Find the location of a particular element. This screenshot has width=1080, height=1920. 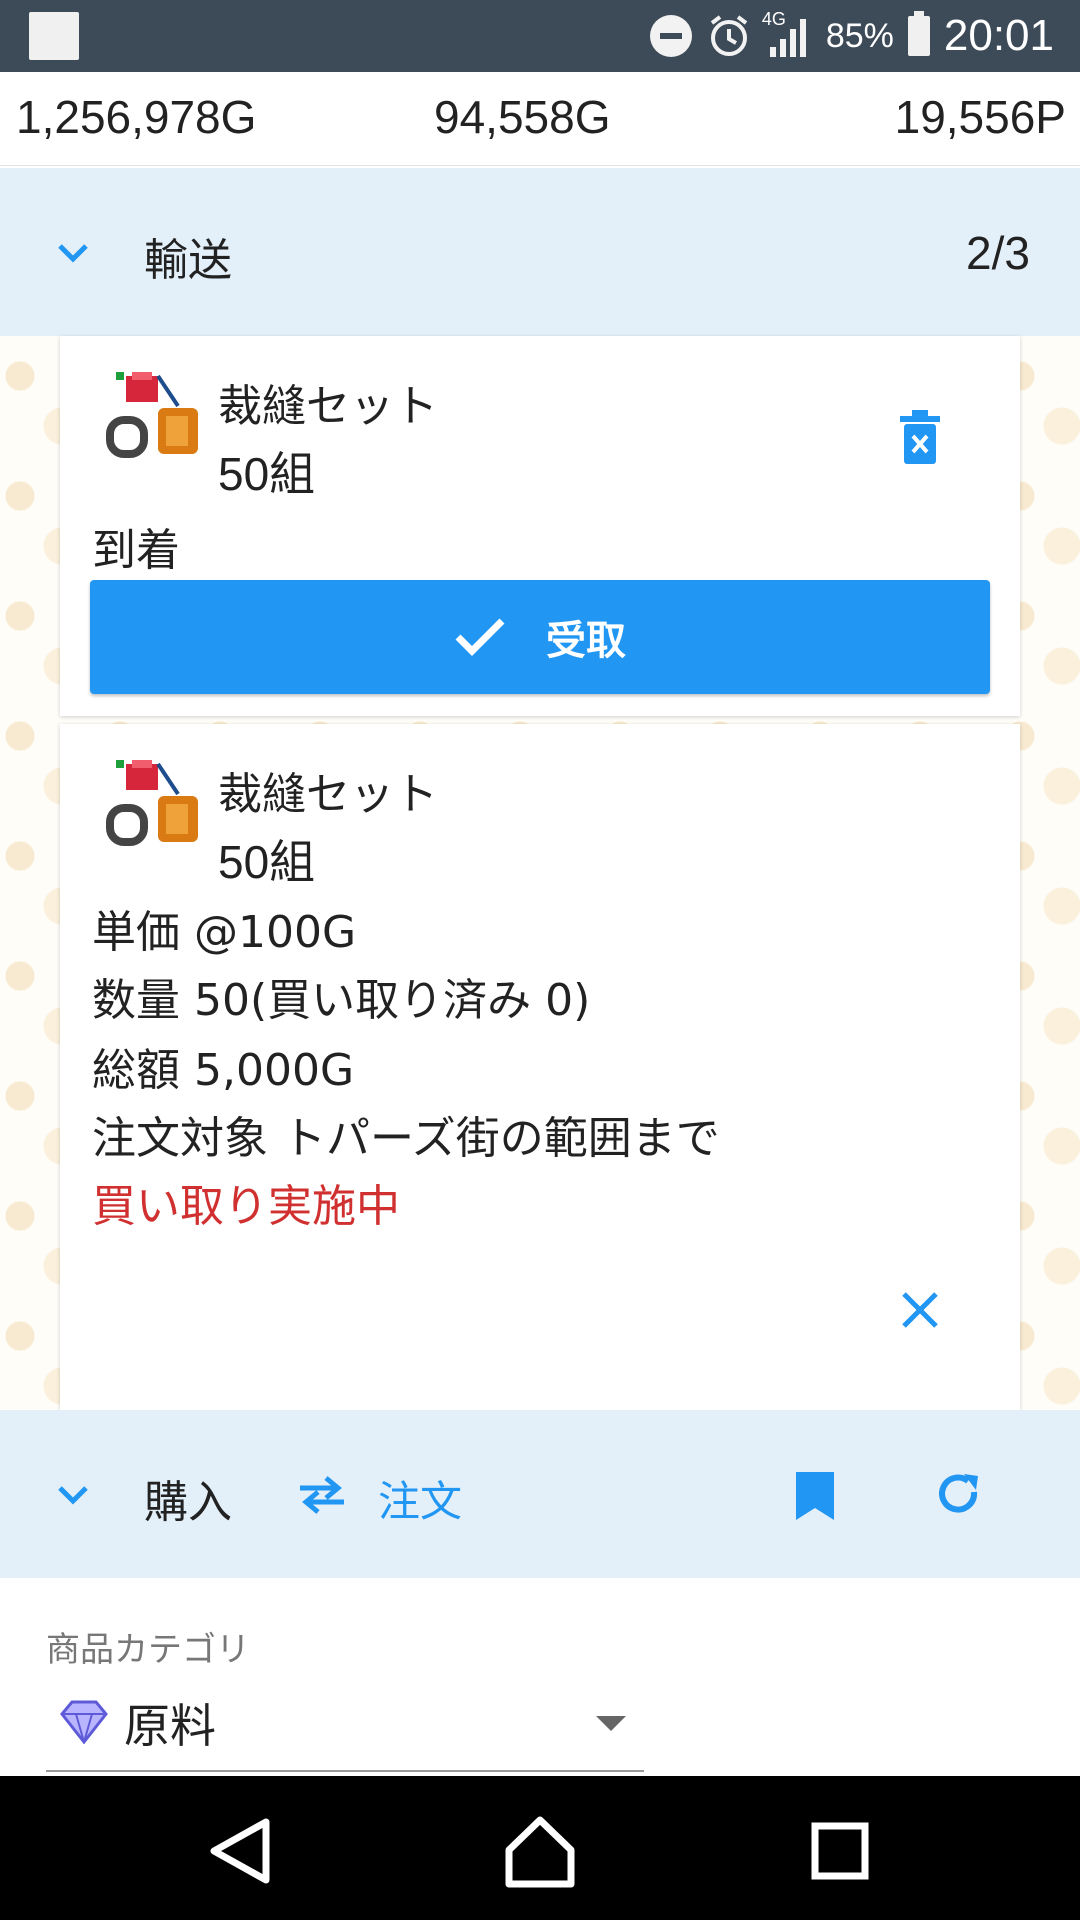

purchase-header: 購入 注文 is located at coordinates (540, 1494).